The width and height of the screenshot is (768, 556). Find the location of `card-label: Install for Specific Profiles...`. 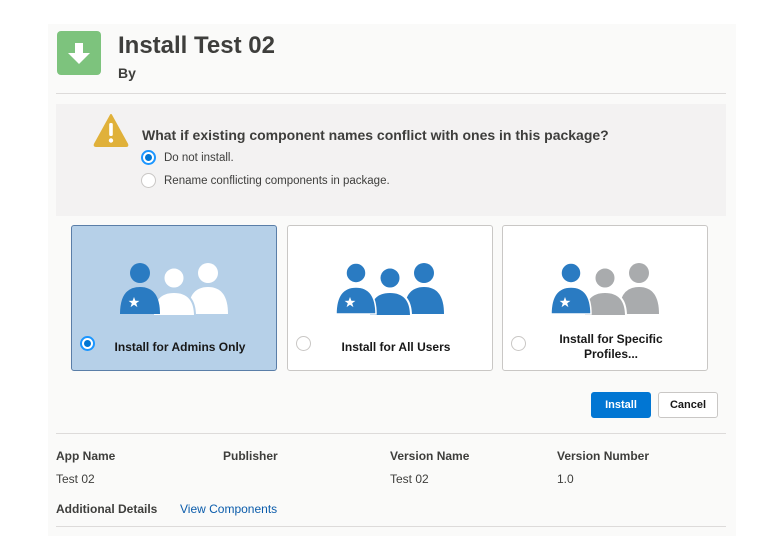

card-label: Install for Specific Profiles... is located at coordinates (611, 346).